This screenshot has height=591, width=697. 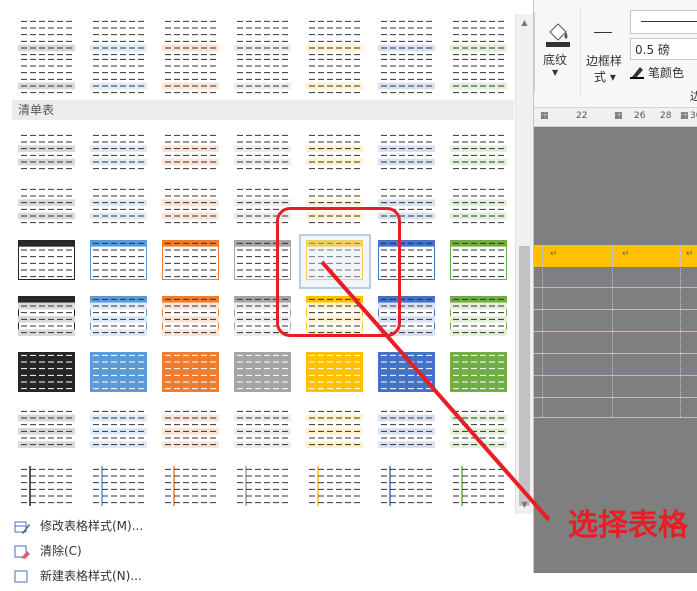 What do you see at coordinates (604, 61) in the screenshot?
I see `border-styles-label: 边框样` at bounding box center [604, 61].